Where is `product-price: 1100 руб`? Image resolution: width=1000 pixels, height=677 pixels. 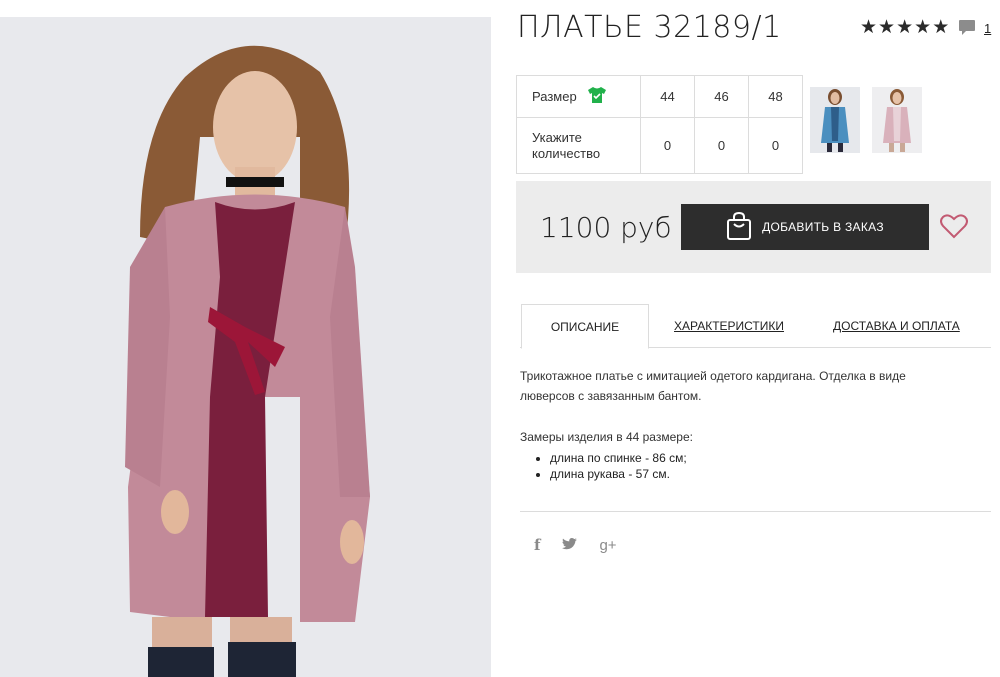
product-price: 1100 руб is located at coordinates (606, 227).